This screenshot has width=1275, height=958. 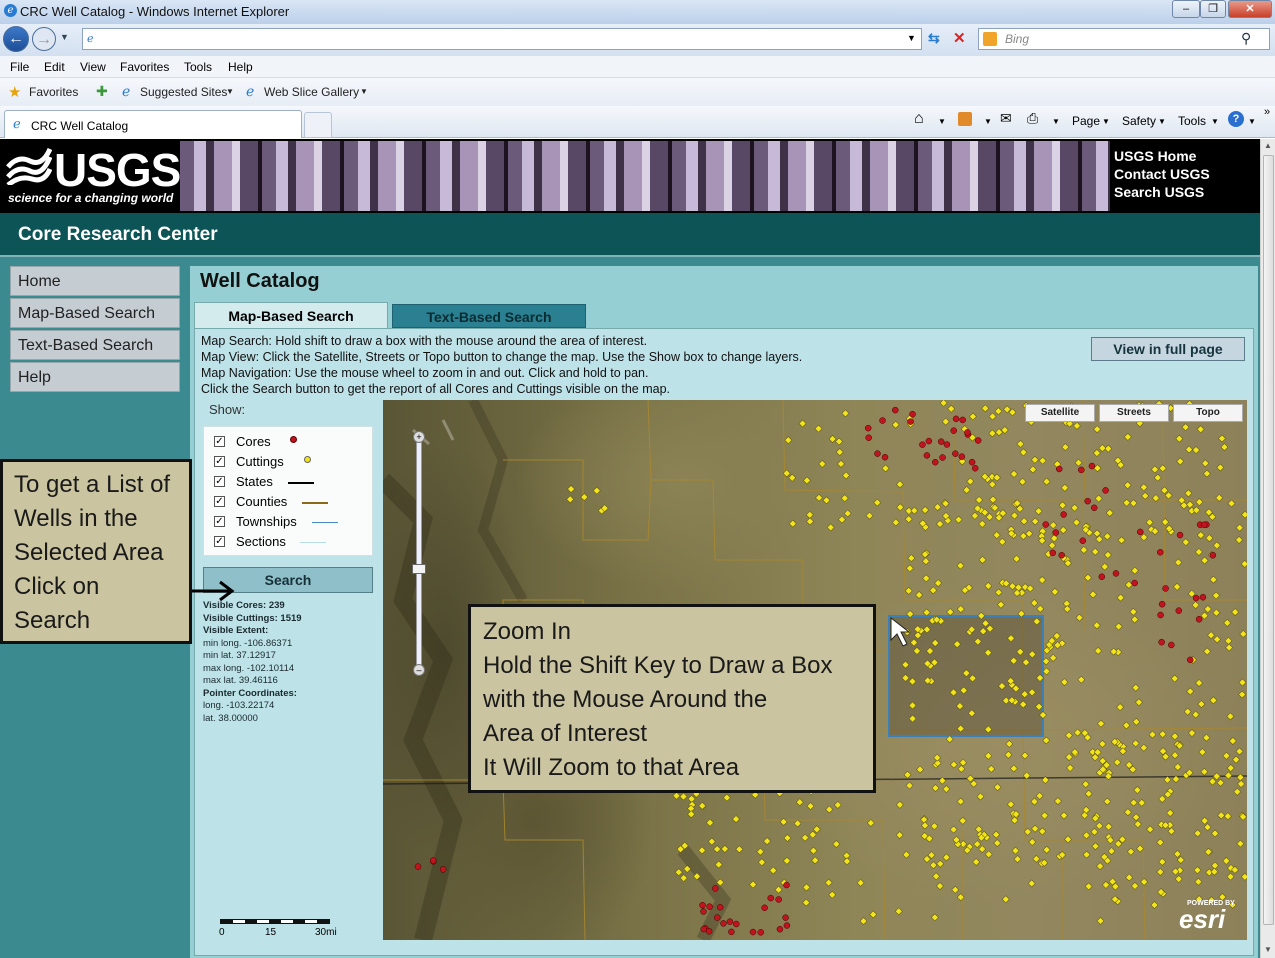 I want to click on scroll-down-icon: ▼, so click(x=1268, y=949).